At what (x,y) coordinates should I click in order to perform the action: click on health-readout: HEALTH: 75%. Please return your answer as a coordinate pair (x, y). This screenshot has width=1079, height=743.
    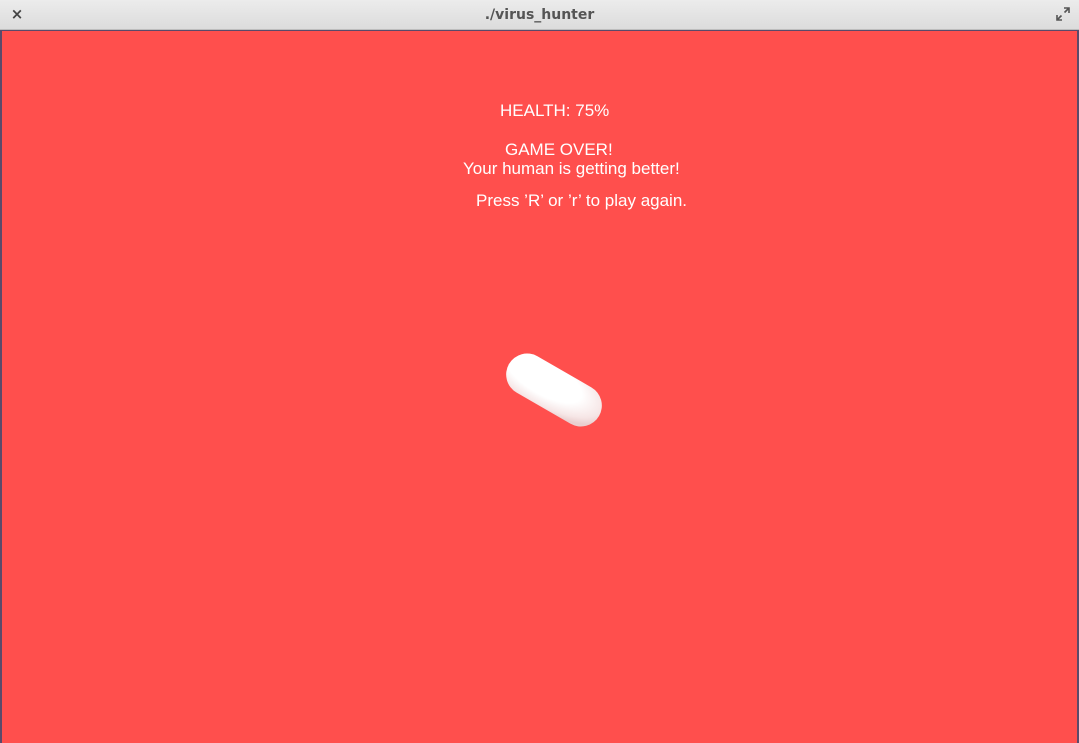
    Looking at the image, I should click on (555, 110).